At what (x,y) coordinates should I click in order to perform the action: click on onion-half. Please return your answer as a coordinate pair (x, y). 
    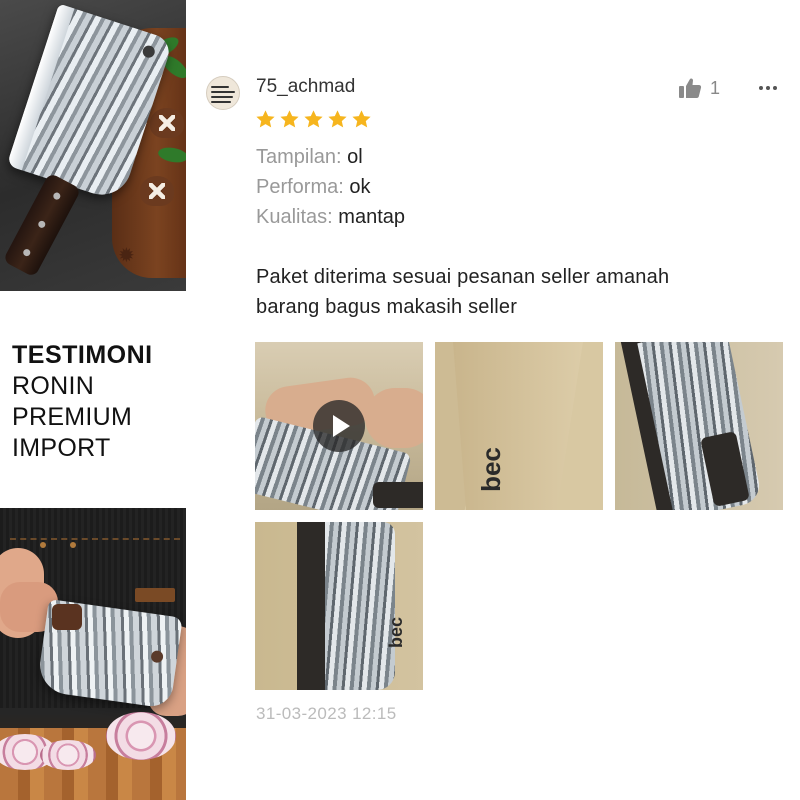
    Looking at the image, I should click on (141, 736).